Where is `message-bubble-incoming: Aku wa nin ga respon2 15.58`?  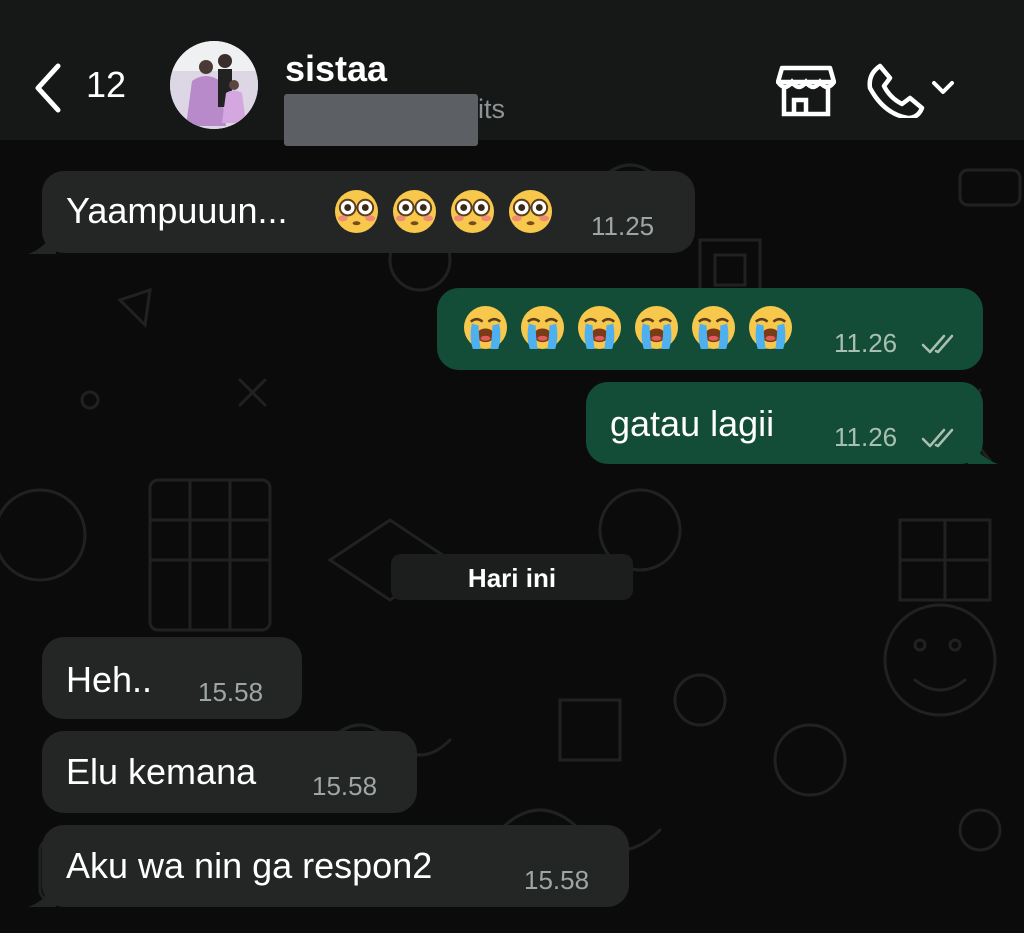 message-bubble-incoming: Aku wa nin ga respon2 15.58 is located at coordinates (335, 866).